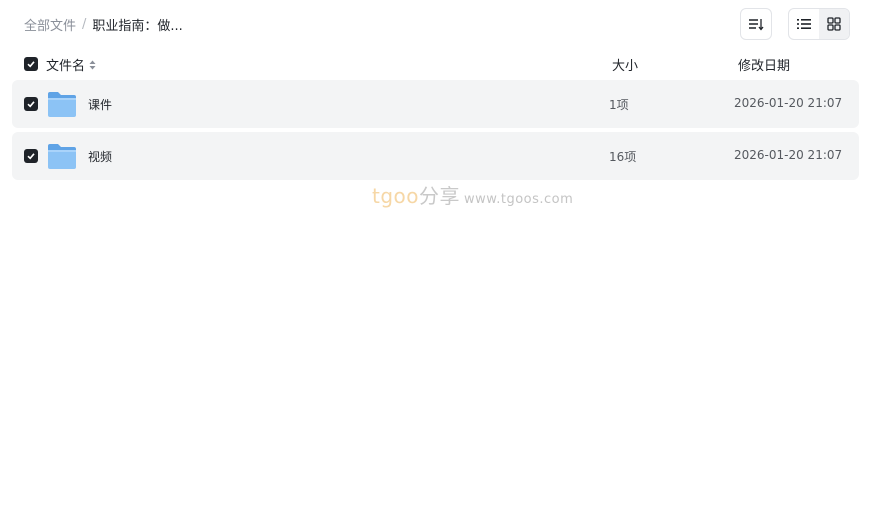  I want to click on sort-button, so click(756, 24).